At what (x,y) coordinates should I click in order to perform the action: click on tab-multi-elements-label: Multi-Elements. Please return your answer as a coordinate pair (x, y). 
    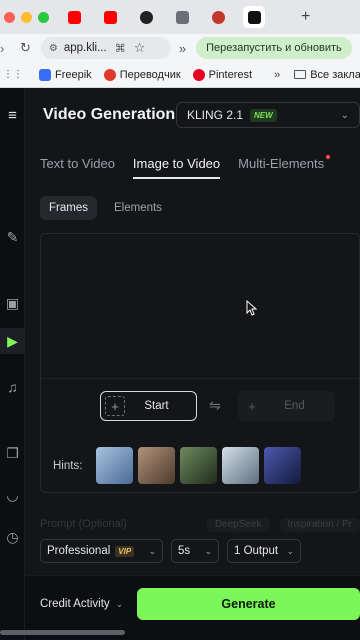
    Looking at the image, I should click on (281, 163).